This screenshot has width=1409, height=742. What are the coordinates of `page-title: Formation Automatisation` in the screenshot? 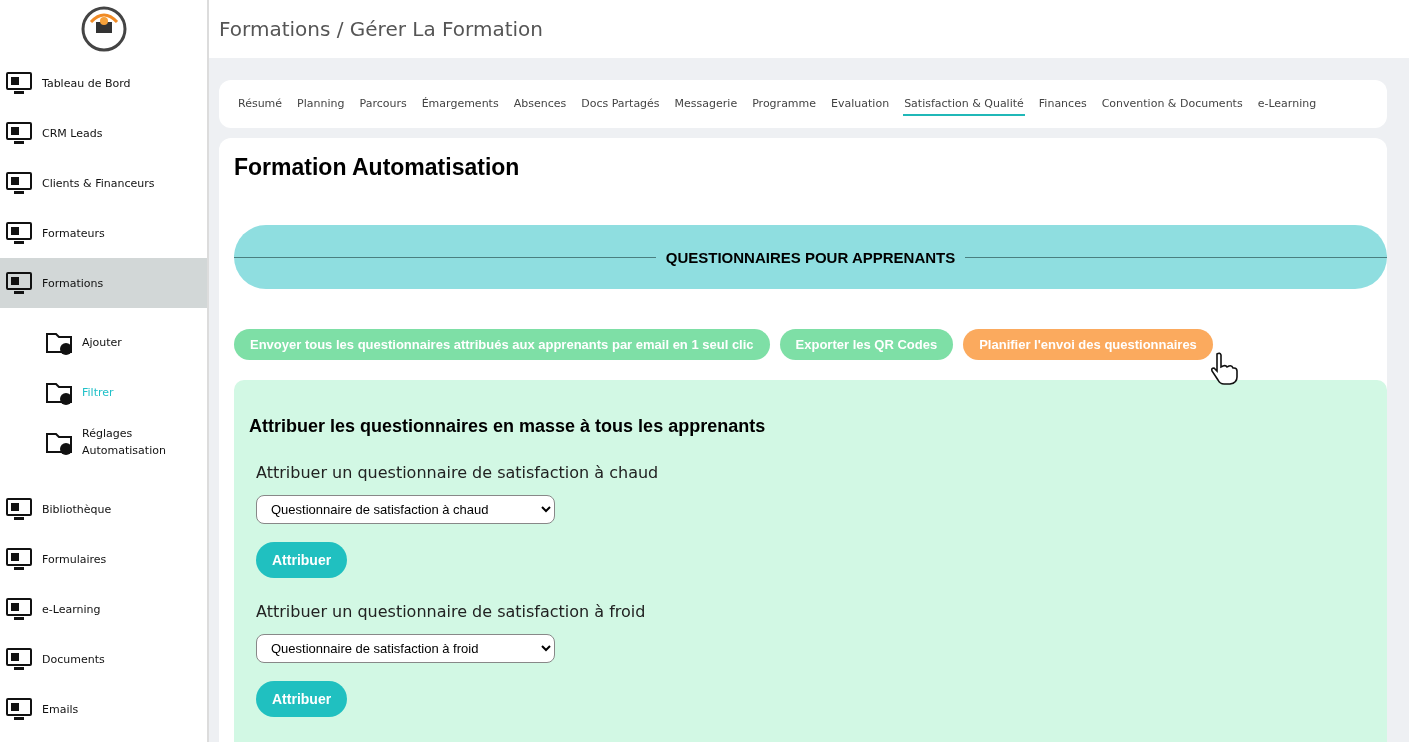 It's located at (377, 167).